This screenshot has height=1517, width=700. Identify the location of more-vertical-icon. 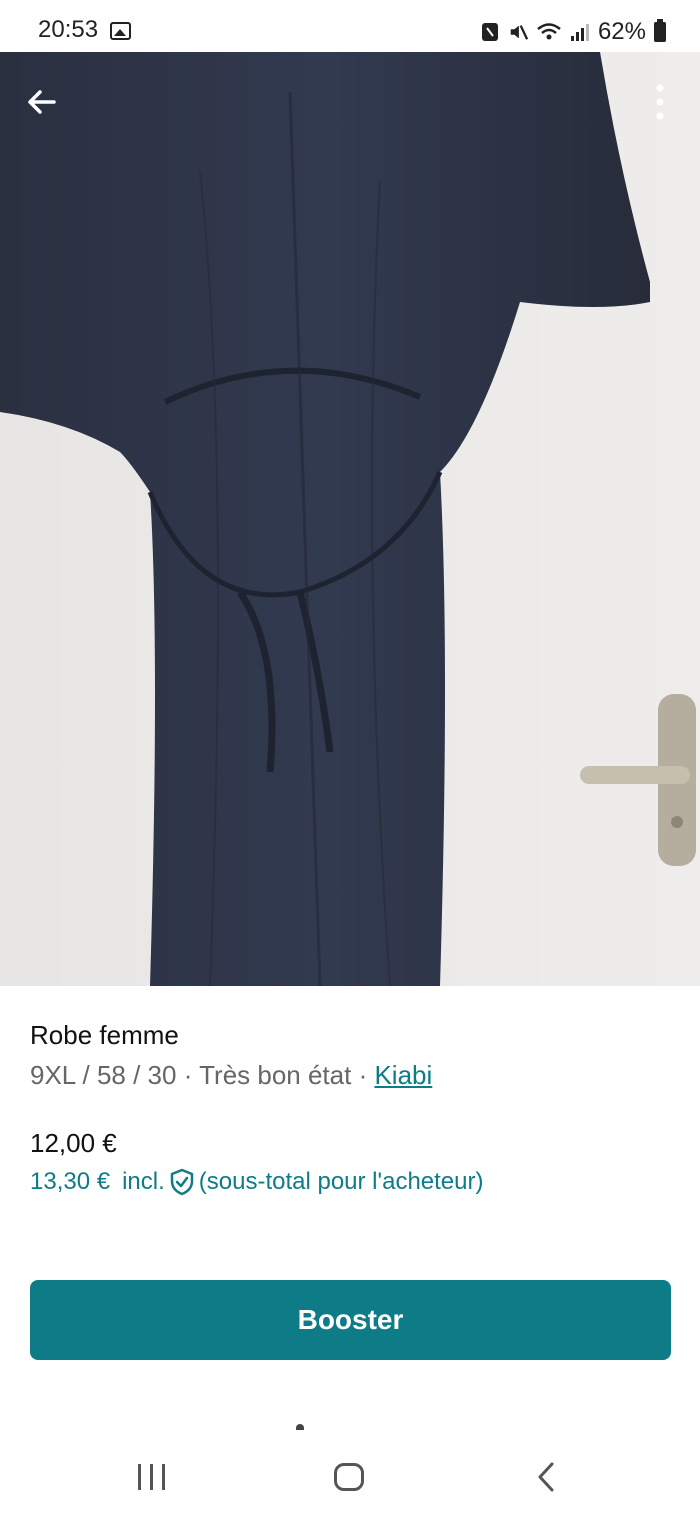
(660, 102).